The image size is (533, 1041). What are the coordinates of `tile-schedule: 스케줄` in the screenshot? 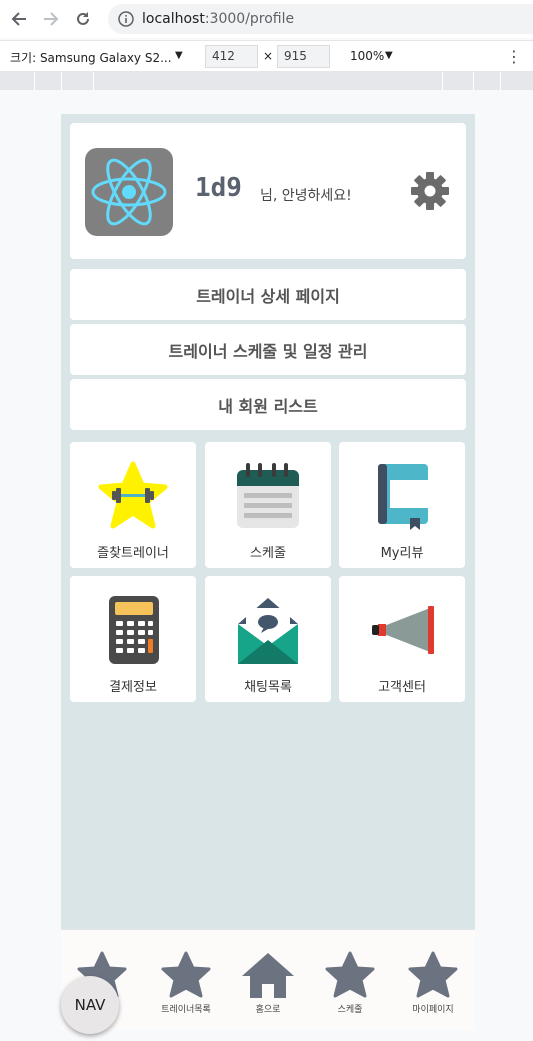 It's located at (268, 505).